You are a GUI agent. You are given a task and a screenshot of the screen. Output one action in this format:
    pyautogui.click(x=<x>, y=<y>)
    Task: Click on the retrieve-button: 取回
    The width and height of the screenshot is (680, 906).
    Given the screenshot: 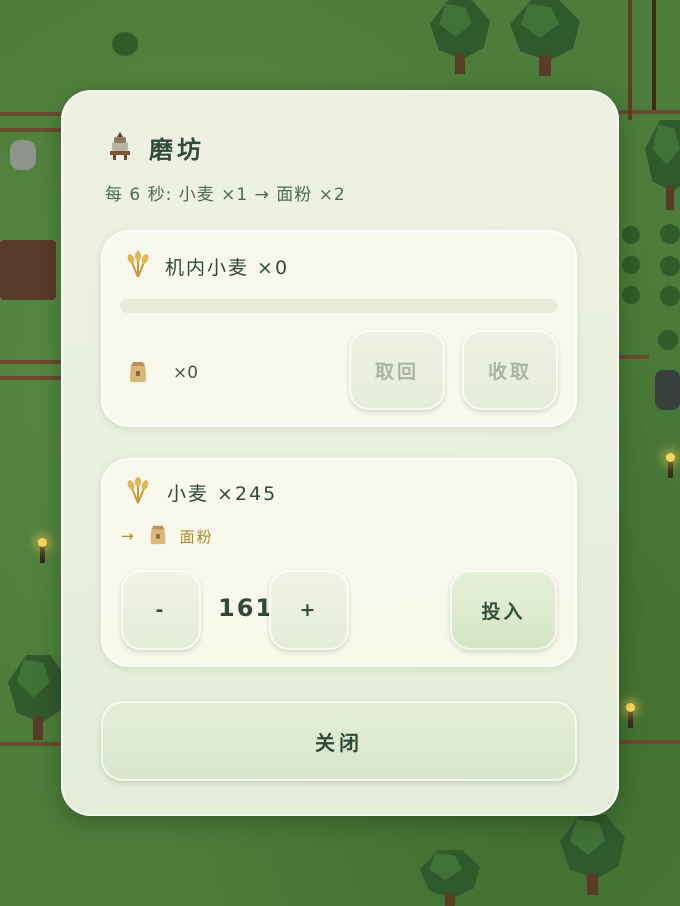 What is the action you would take?
    pyautogui.click(x=397, y=370)
    